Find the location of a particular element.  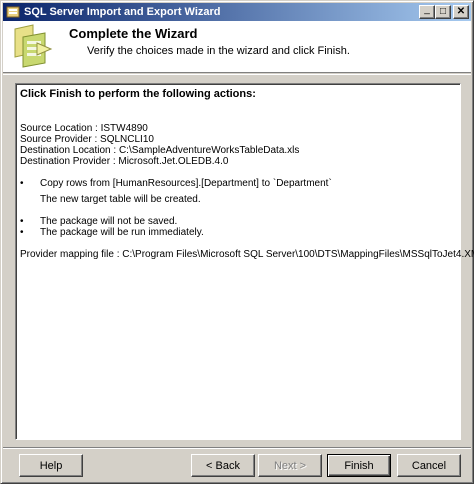

source-provider: Source Provider : SQLNCLI10 is located at coordinates (87, 139).